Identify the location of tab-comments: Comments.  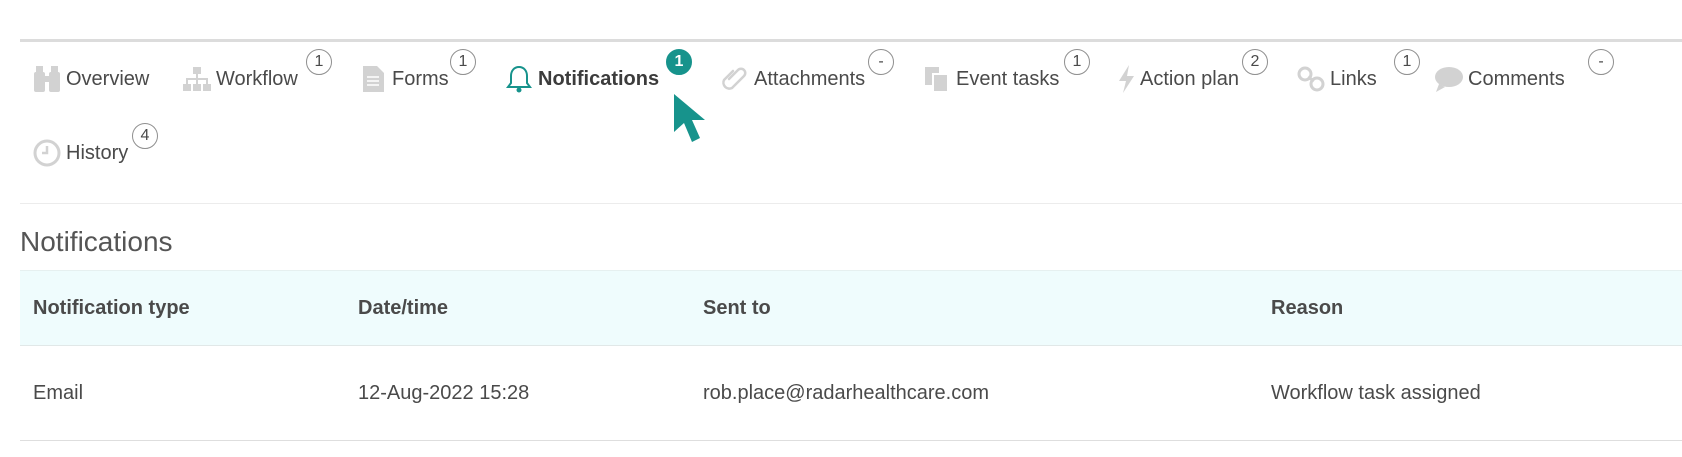
(1498, 79).